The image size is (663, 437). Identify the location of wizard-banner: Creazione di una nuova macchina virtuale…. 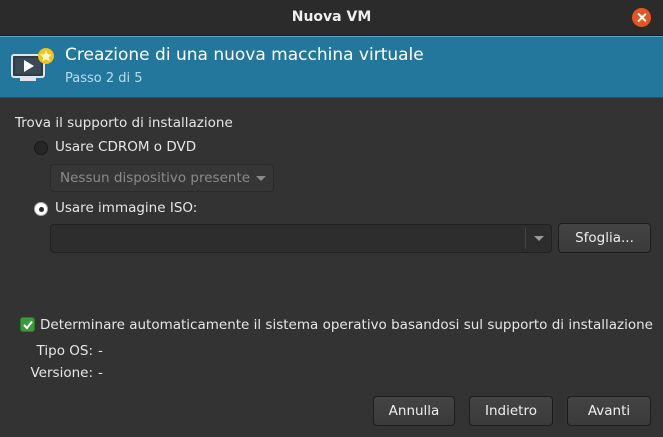
(331, 67).